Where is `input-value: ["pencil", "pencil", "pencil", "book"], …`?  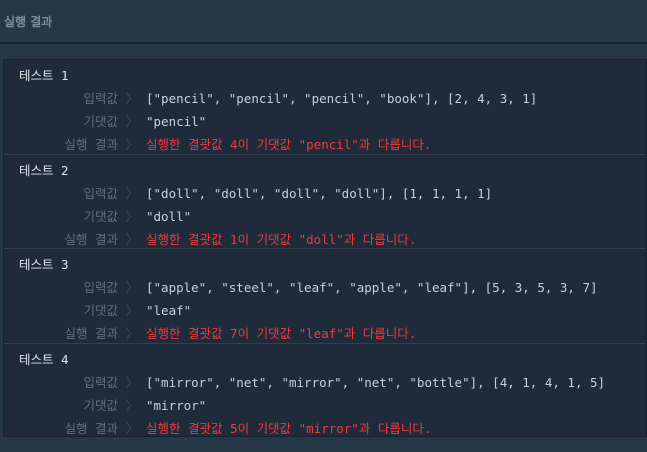
input-value: ["pencil", "pencil", "pencil", "book"], … is located at coordinates (342, 98).